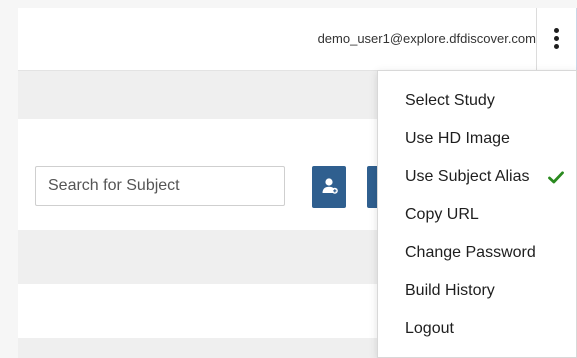 This screenshot has width=577, height=358. What do you see at coordinates (467, 176) in the screenshot?
I see `menu-item-label: Use Subject Alias` at bounding box center [467, 176].